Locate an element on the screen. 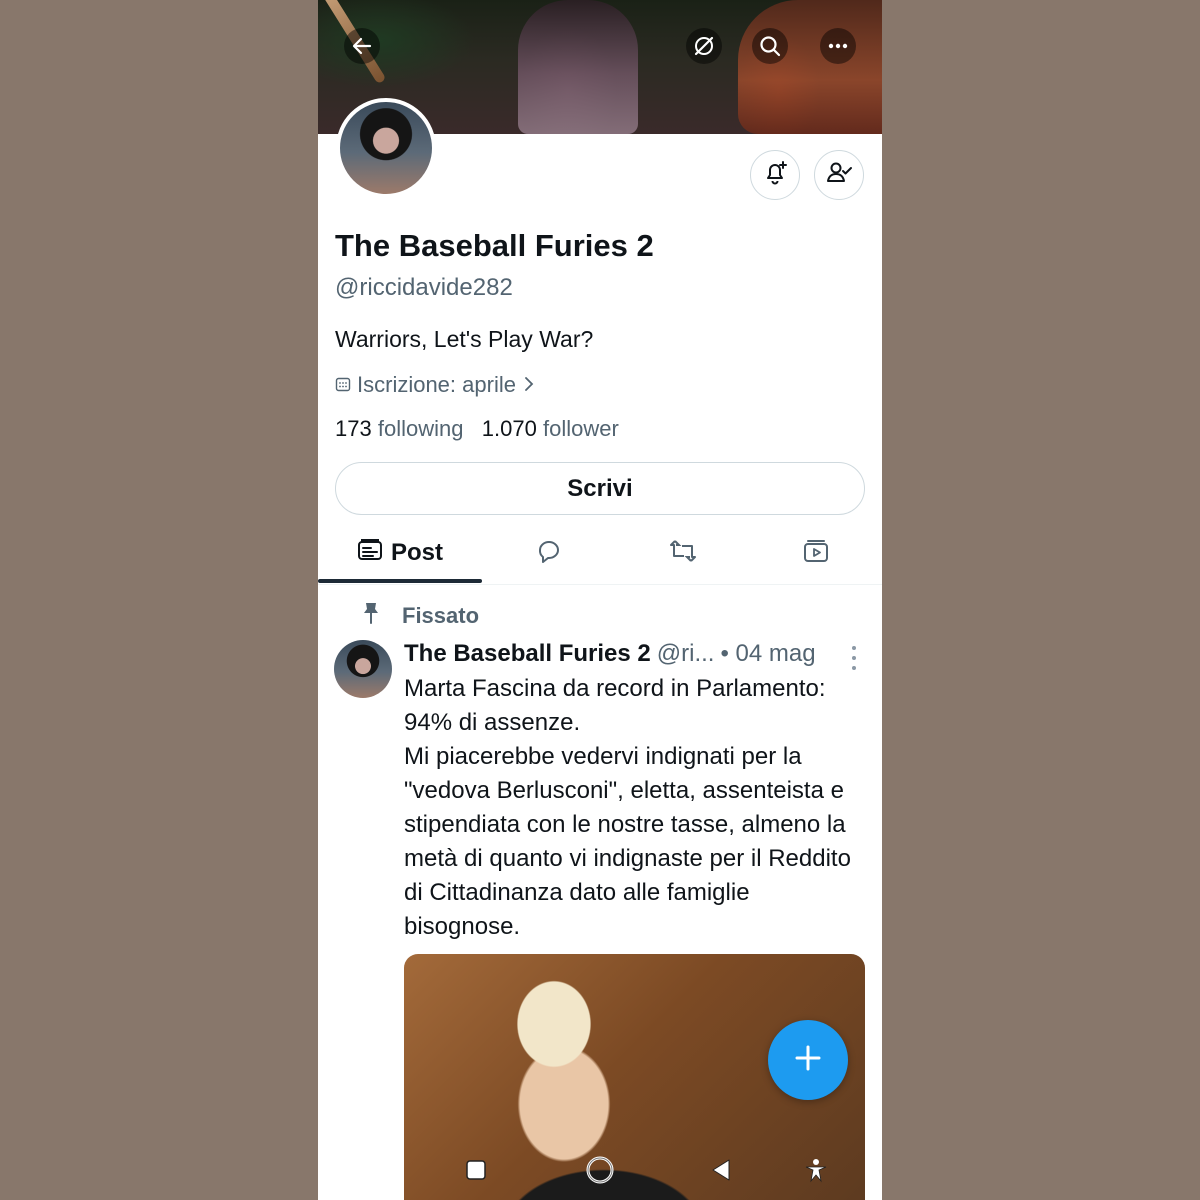  active-tab-indicator is located at coordinates (400, 581).